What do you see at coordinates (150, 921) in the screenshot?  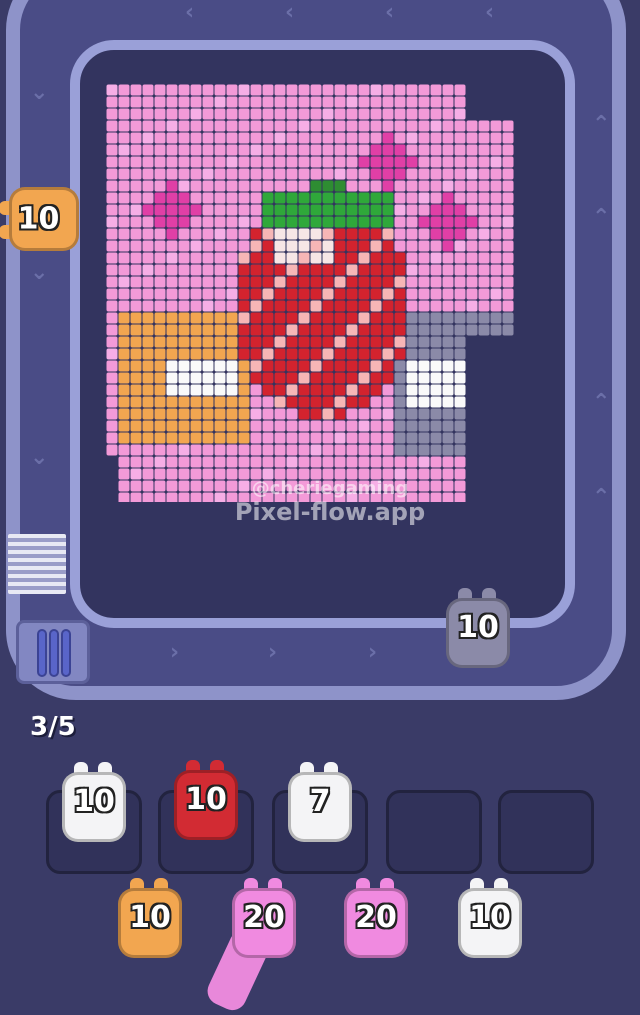 I see `bottom-shooter-orange: 10` at bounding box center [150, 921].